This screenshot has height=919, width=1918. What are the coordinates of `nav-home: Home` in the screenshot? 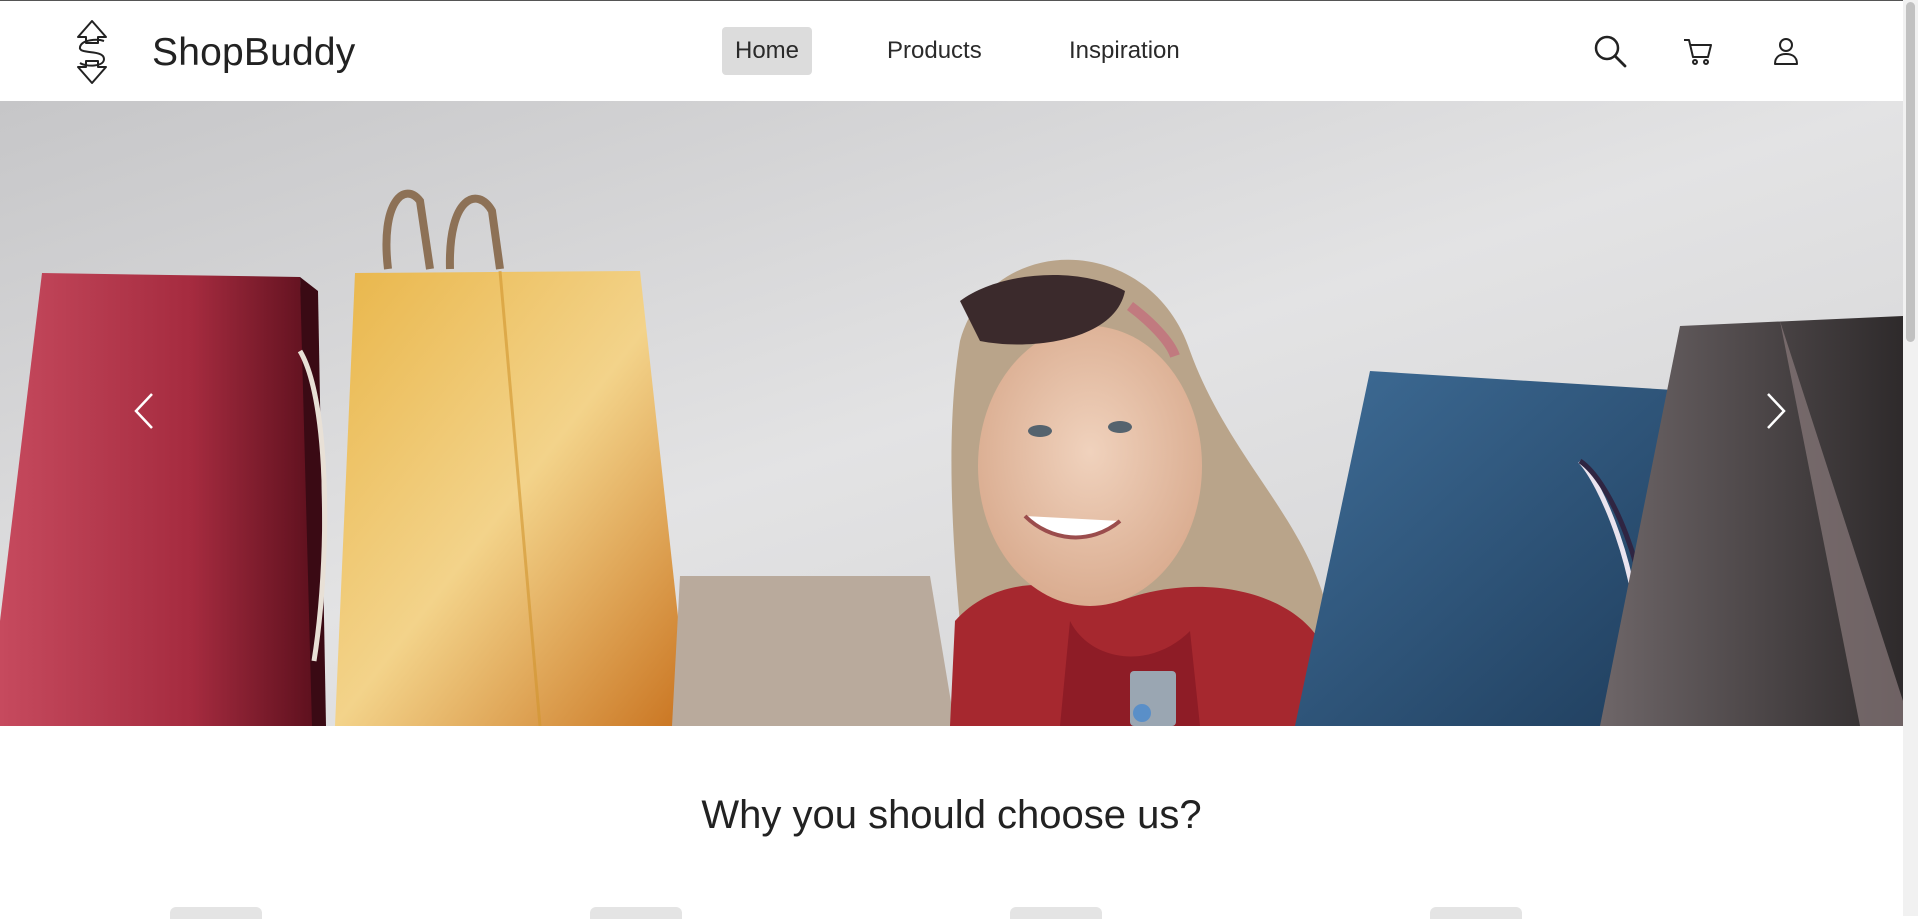 It's located at (767, 51).